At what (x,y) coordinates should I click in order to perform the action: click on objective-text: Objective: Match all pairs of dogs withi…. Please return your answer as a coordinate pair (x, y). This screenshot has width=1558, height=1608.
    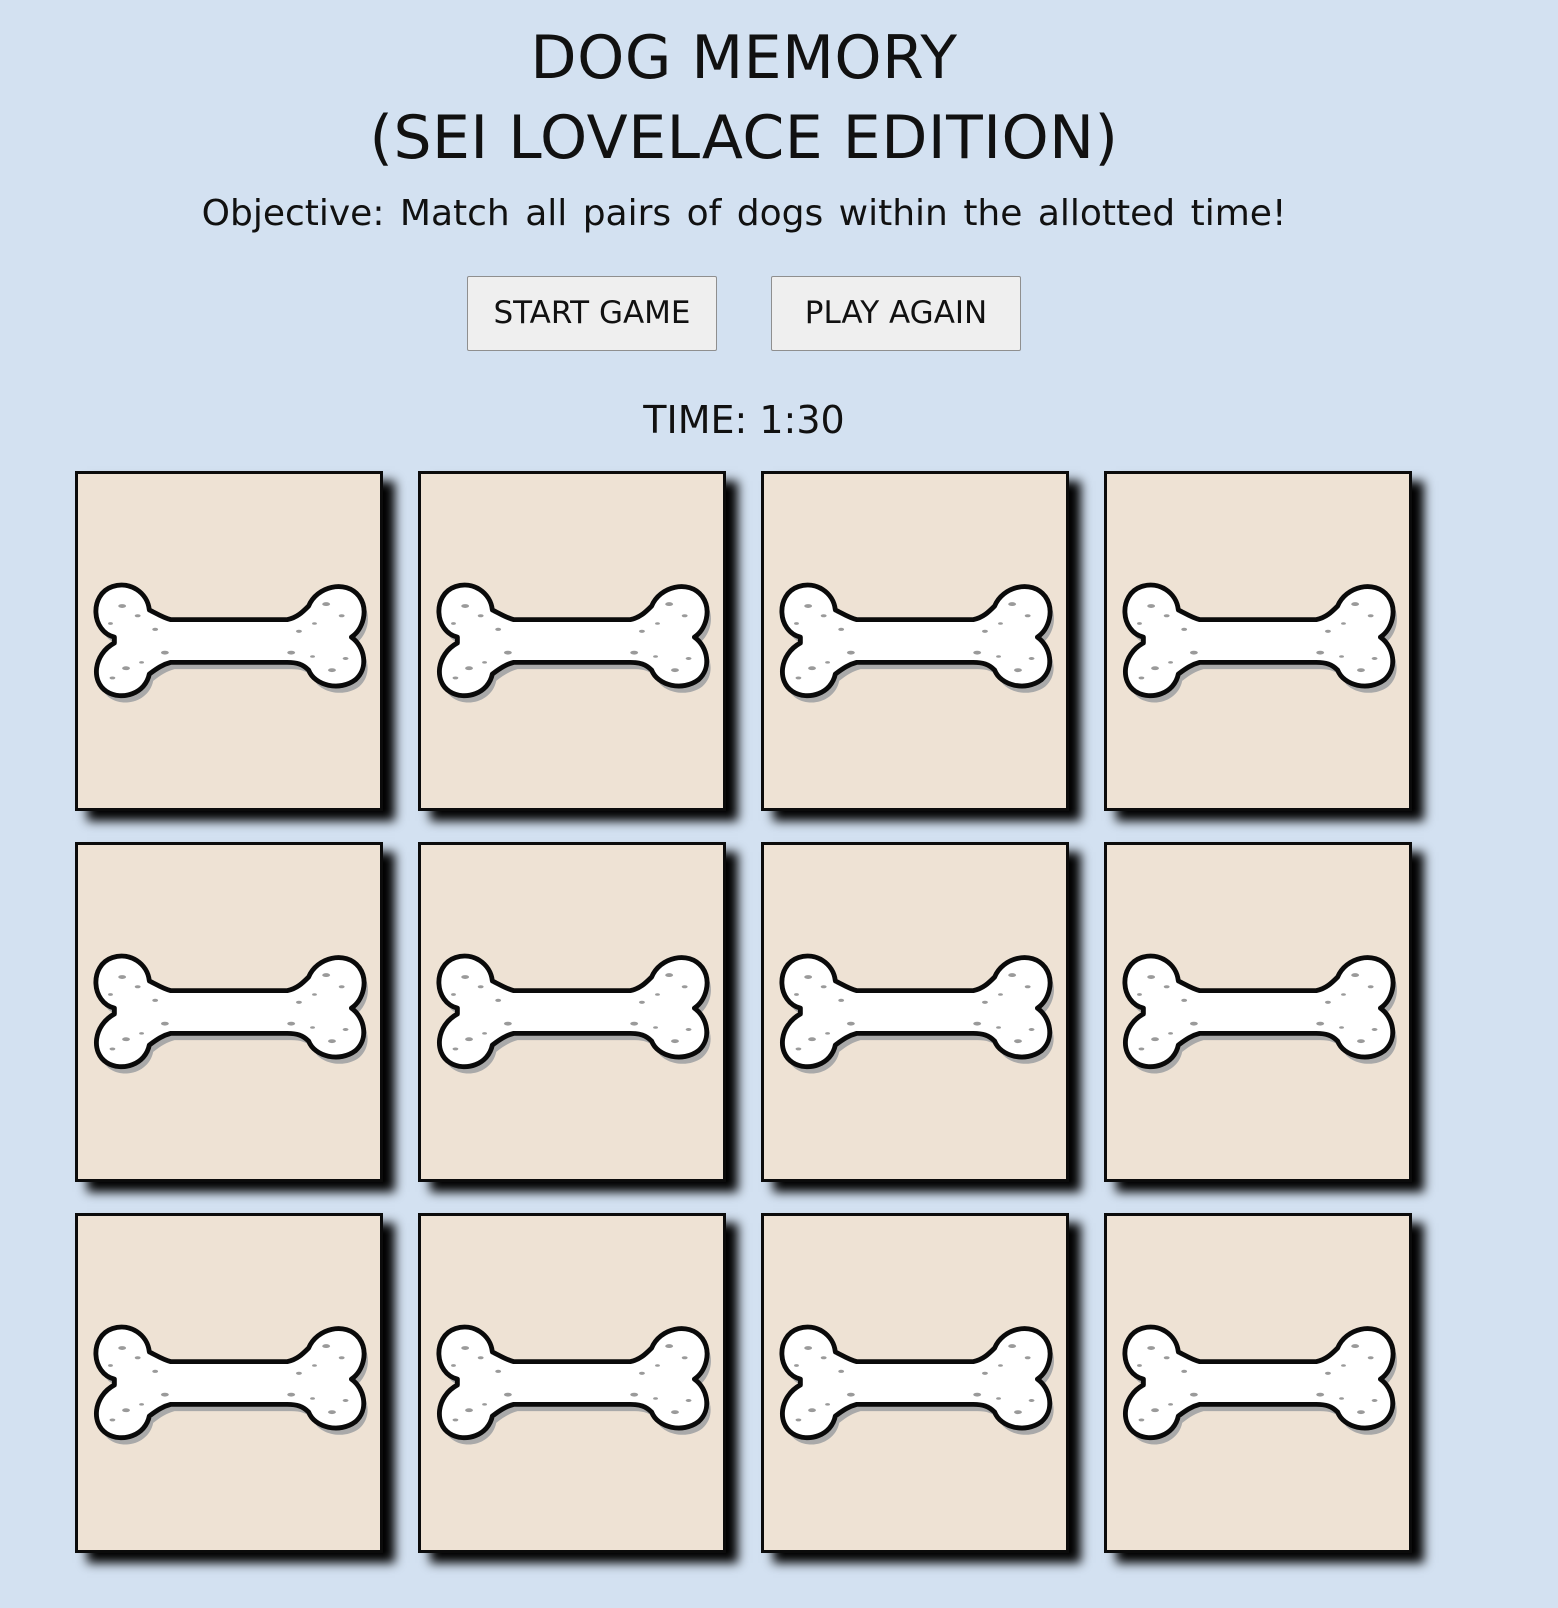
    Looking at the image, I should click on (744, 213).